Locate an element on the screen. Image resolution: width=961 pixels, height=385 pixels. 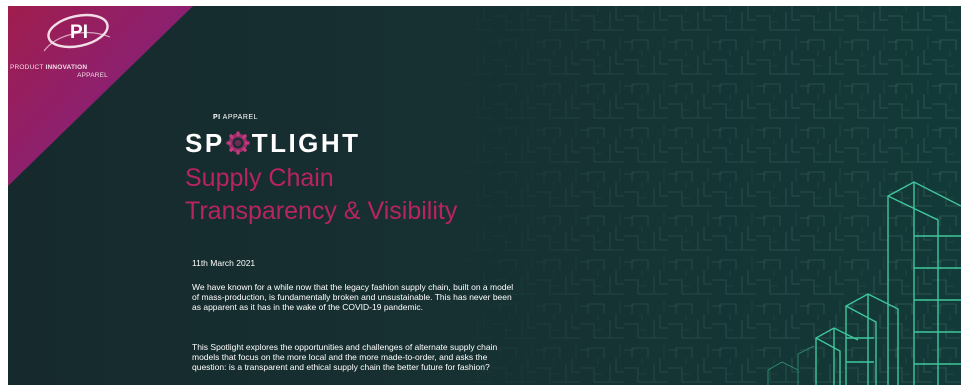
spotlight-kicker: PI APPAREL is located at coordinates (235, 117).